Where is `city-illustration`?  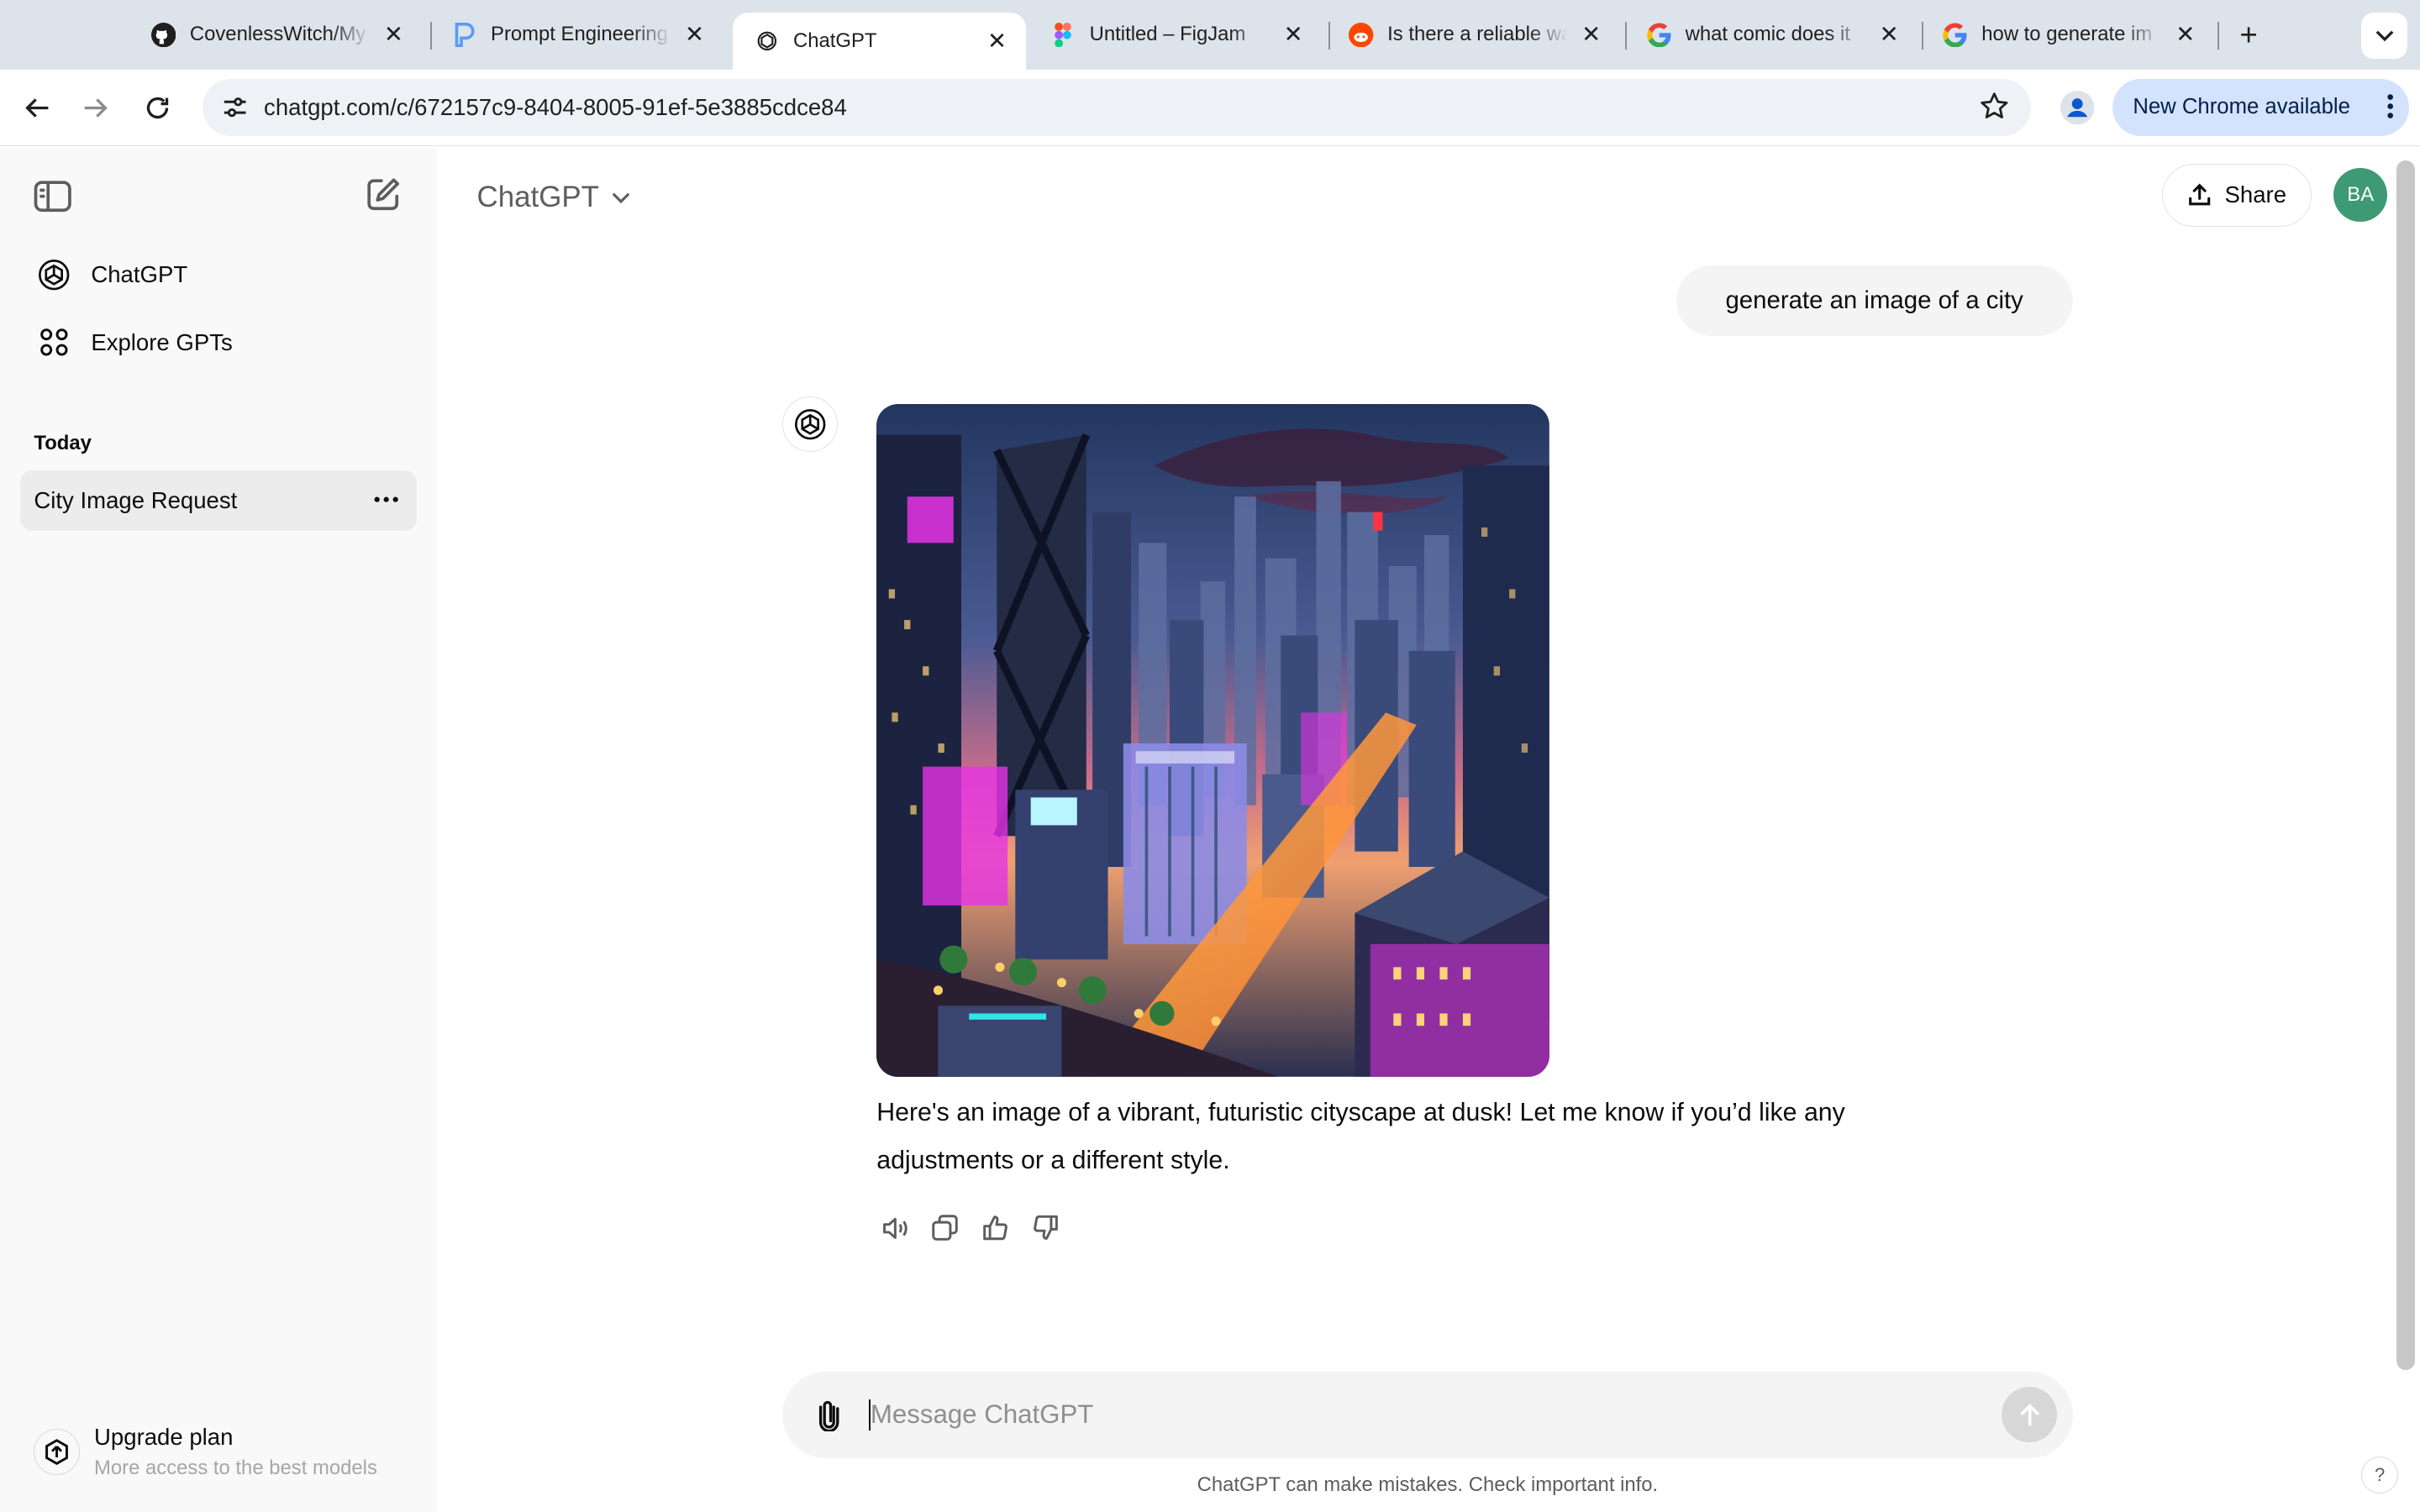 city-illustration is located at coordinates (1213, 740).